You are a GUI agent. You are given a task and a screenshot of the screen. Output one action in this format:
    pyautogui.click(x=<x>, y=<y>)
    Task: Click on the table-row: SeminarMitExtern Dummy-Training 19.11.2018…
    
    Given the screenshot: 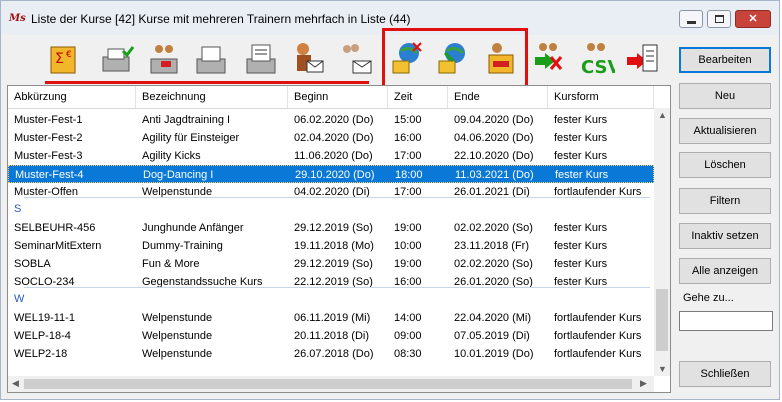 What is the action you would take?
    pyautogui.click(x=331, y=246)
    